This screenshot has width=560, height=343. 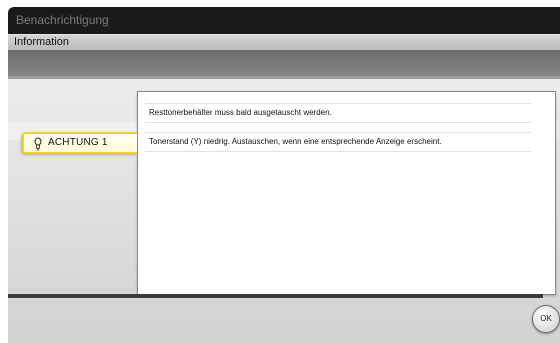 I want to click on tab-warning: ACHTUNG 1, so click(x=79, y=143).